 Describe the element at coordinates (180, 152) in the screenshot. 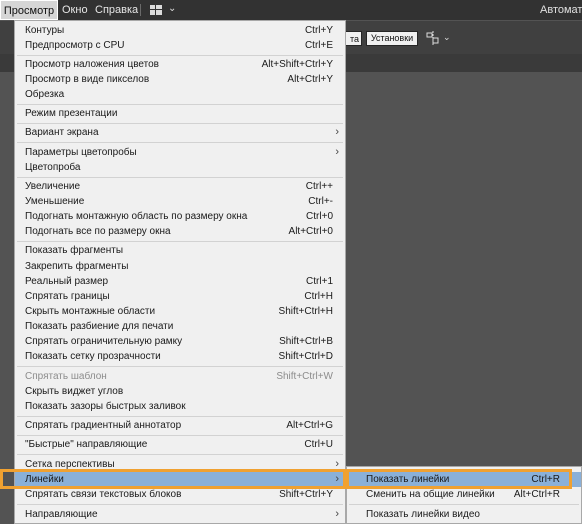

I see `menu-item-proof-setup: Параметры цветопробы ›` at that location.